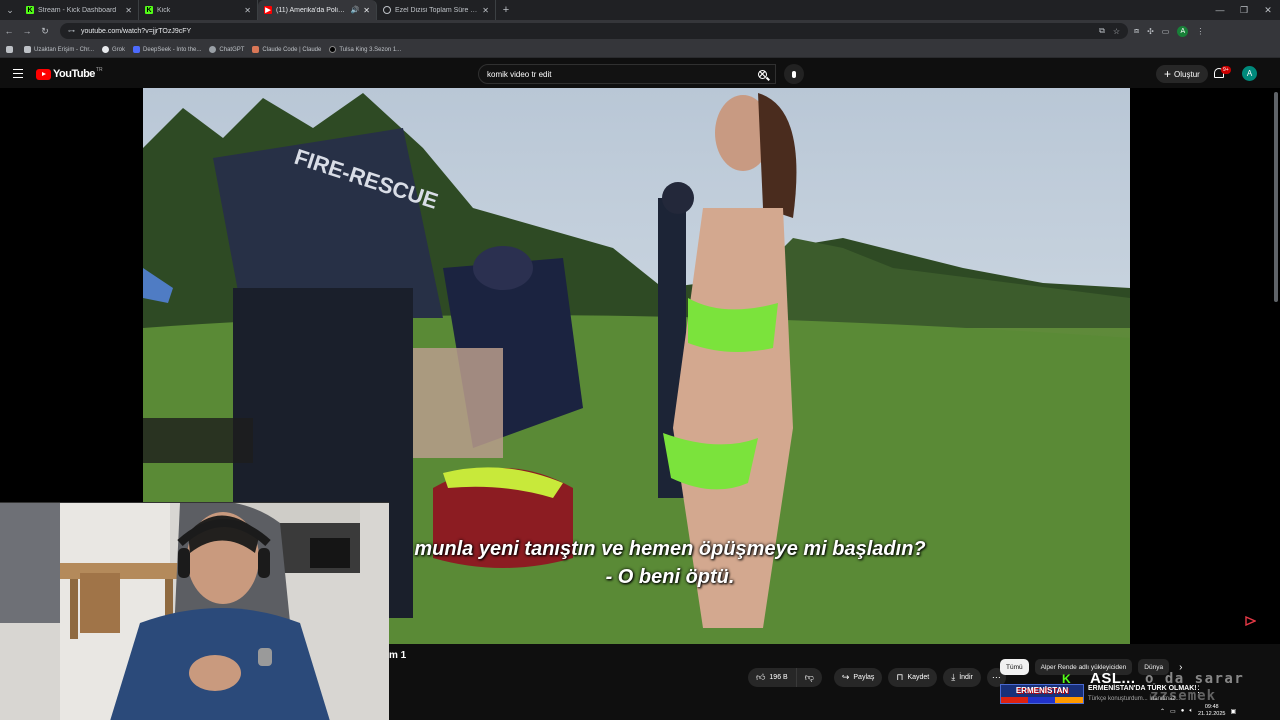 Image resolution: width=1280 pixels, height=720 pixels. I want to click on video-actions: 👍︎ 196 B 👎︎ ↪ Paylaş ⊓ Kaydet ⤓ İndir ⋯, so click(877, 677).